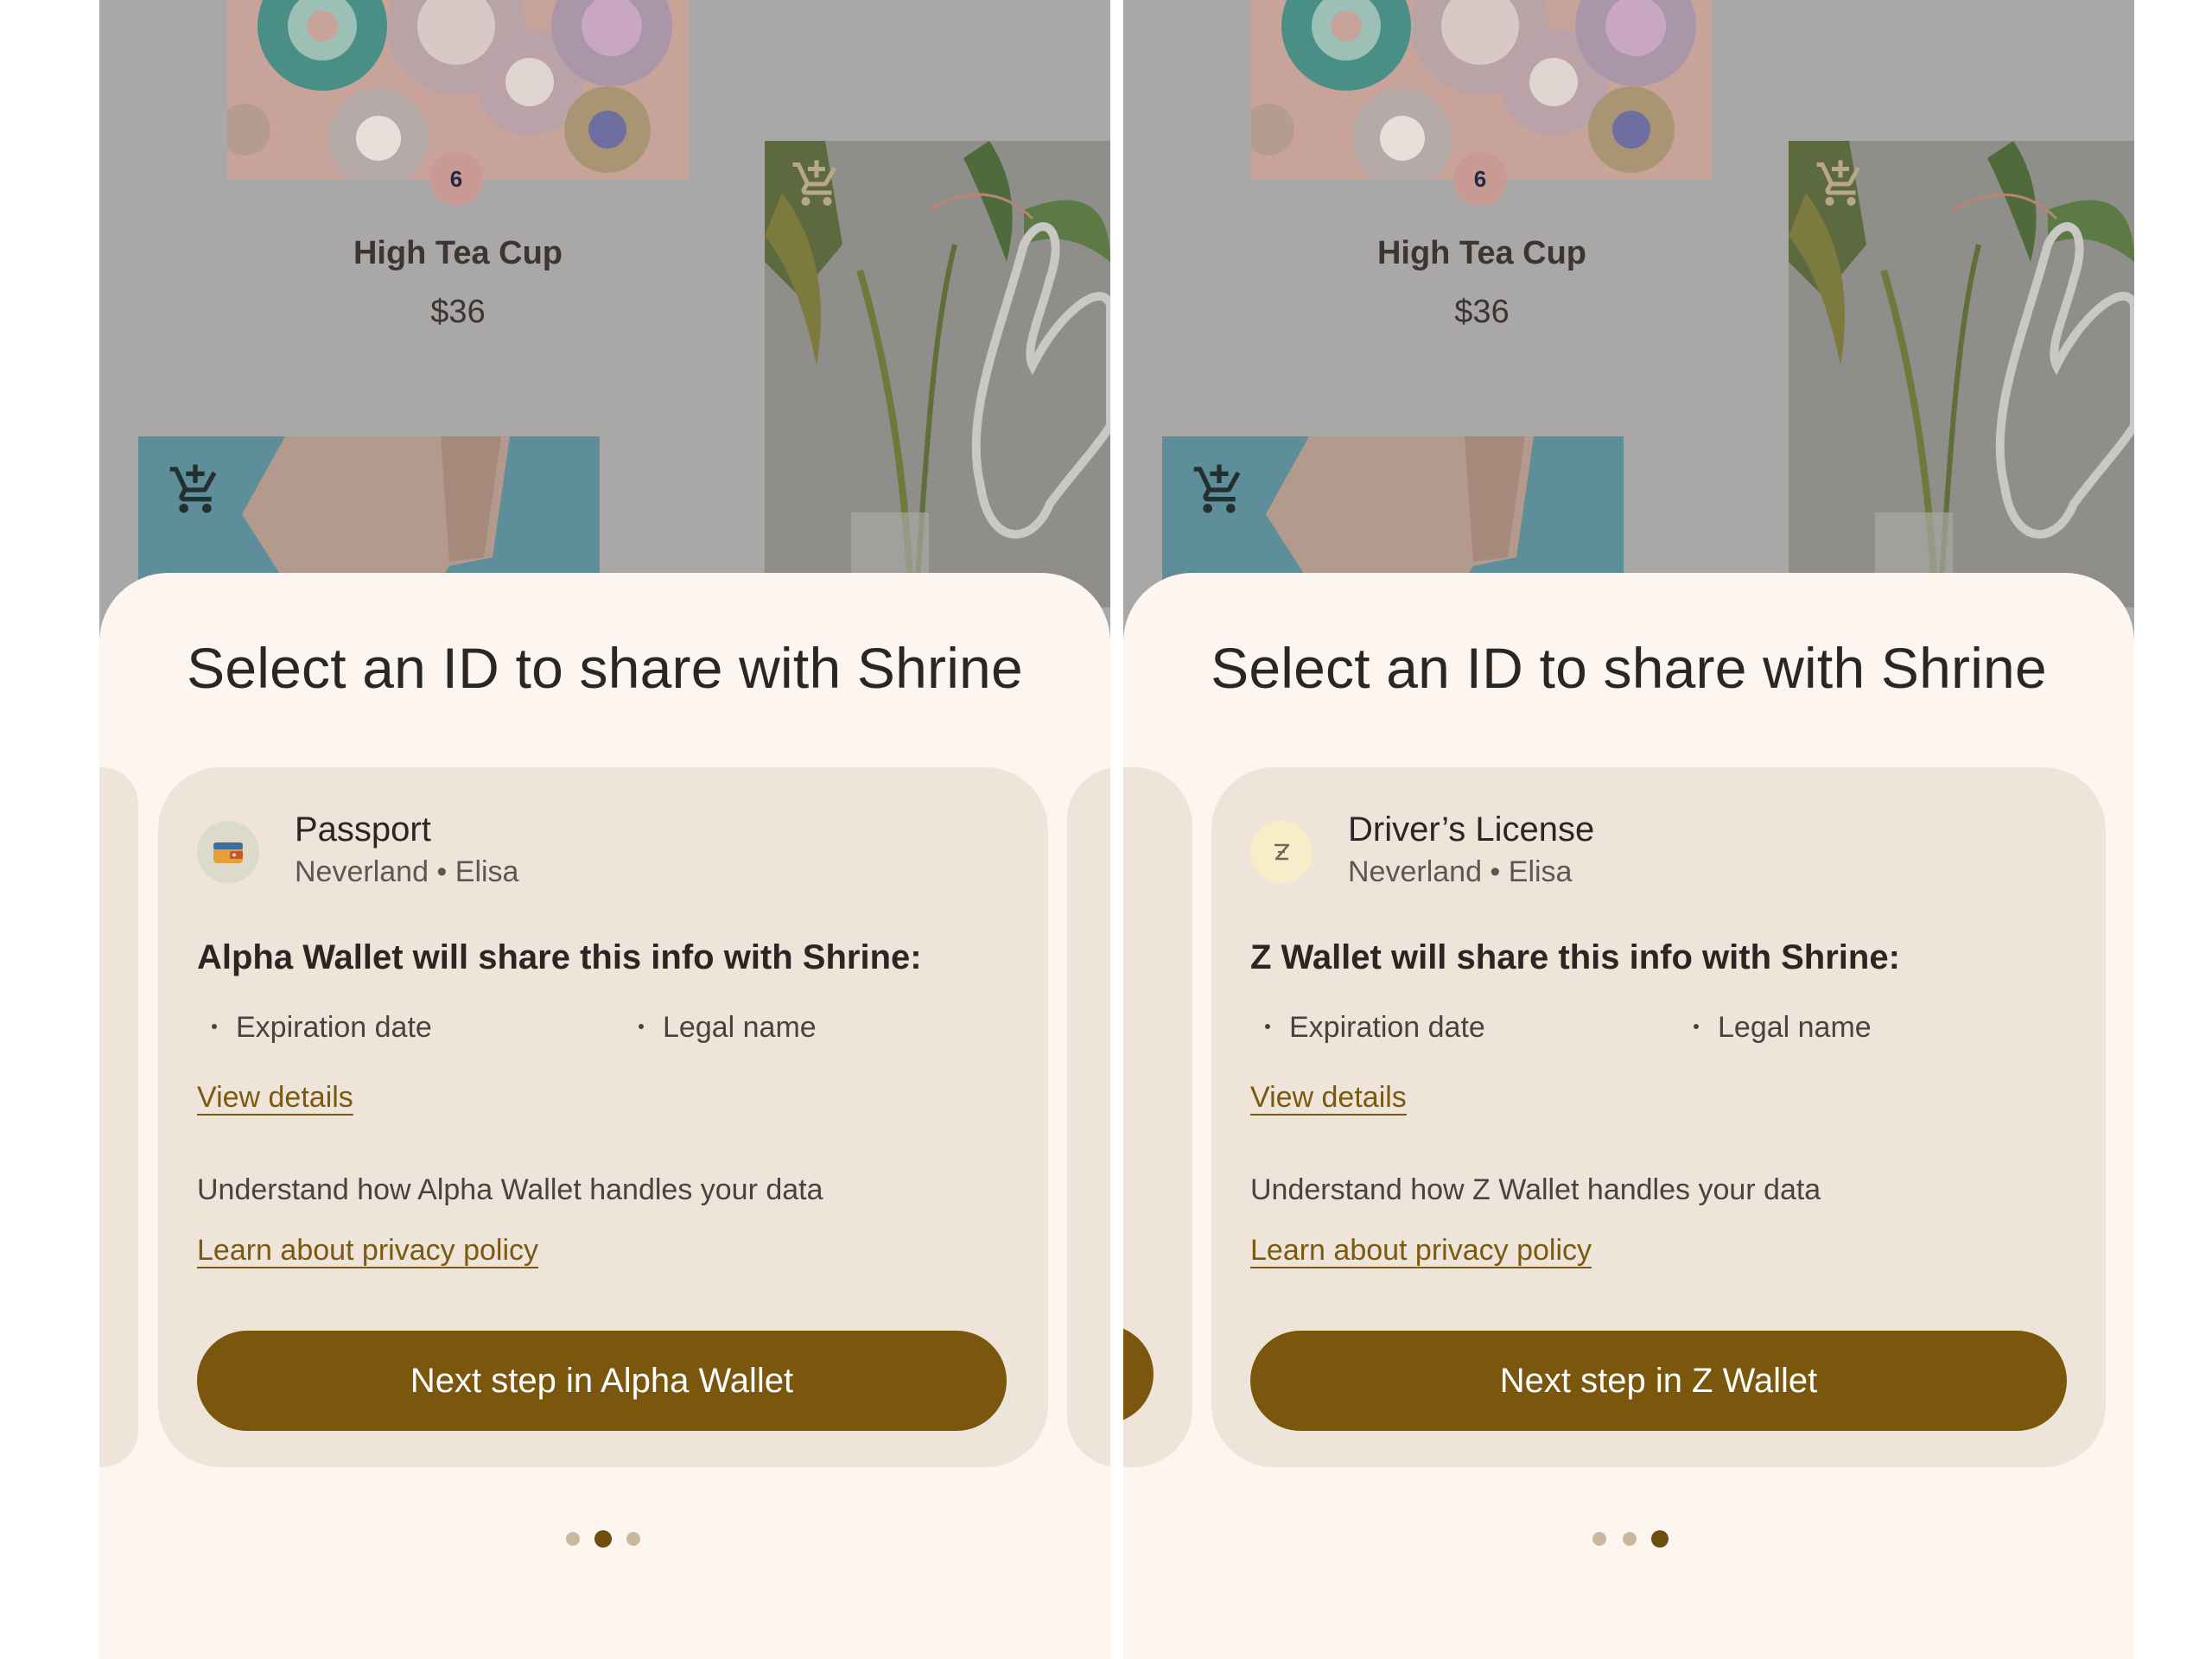 The image size is (2212, 1659). What do you see at coordinates (602, 1381) in the screenshot?
I see `next-step-button: Next step in Alpha Wallet` at bounding box center [602, 1381].